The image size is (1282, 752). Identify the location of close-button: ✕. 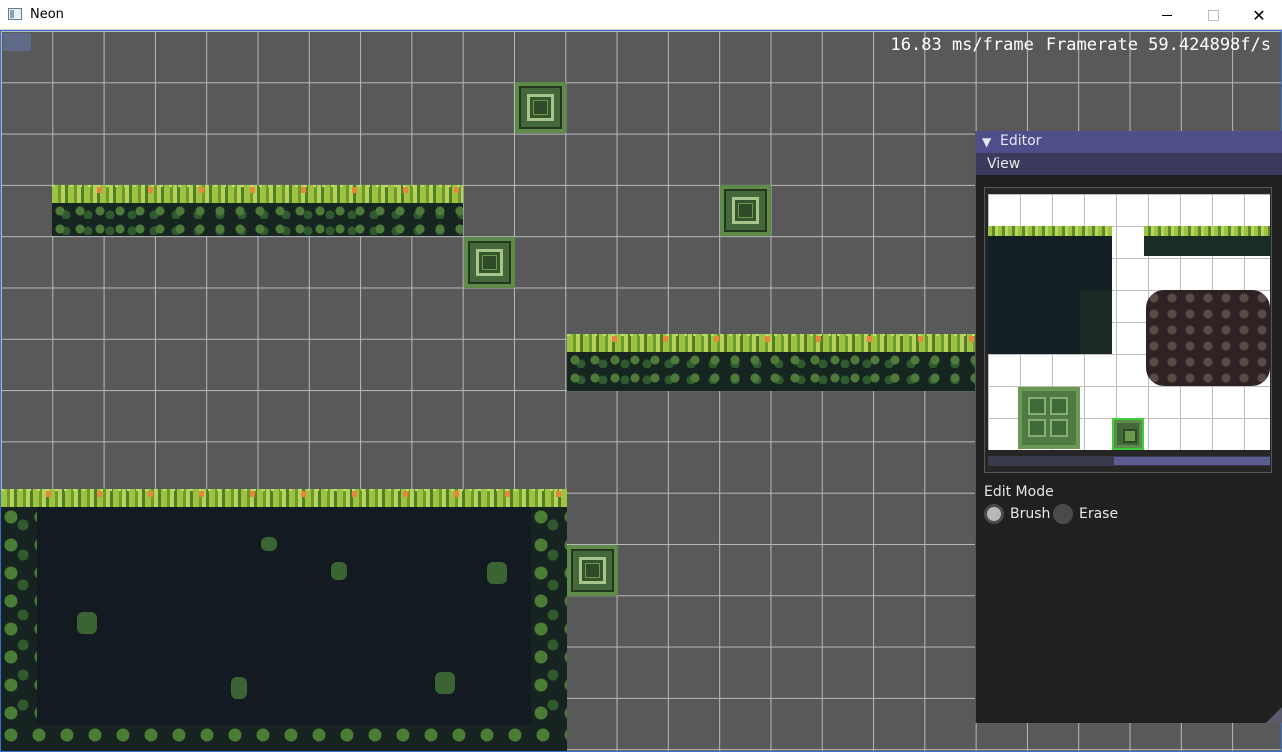
(1259, 15).